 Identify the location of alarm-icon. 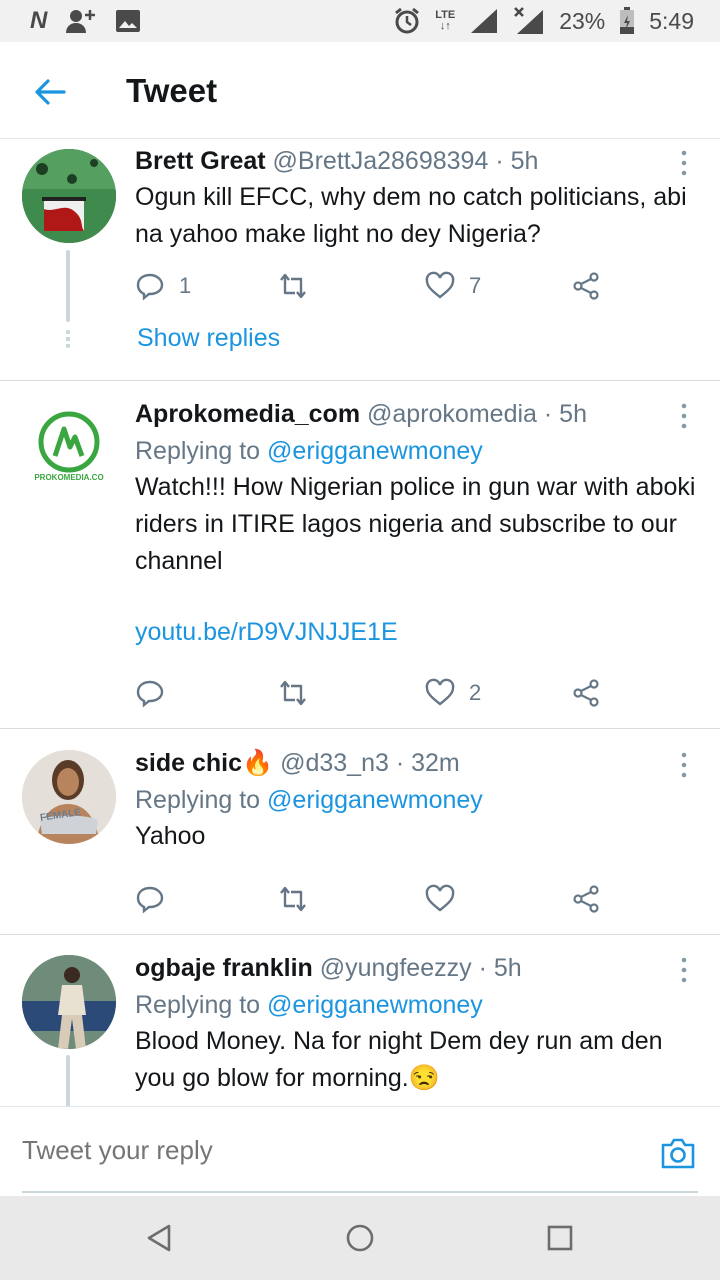
(407, 20).